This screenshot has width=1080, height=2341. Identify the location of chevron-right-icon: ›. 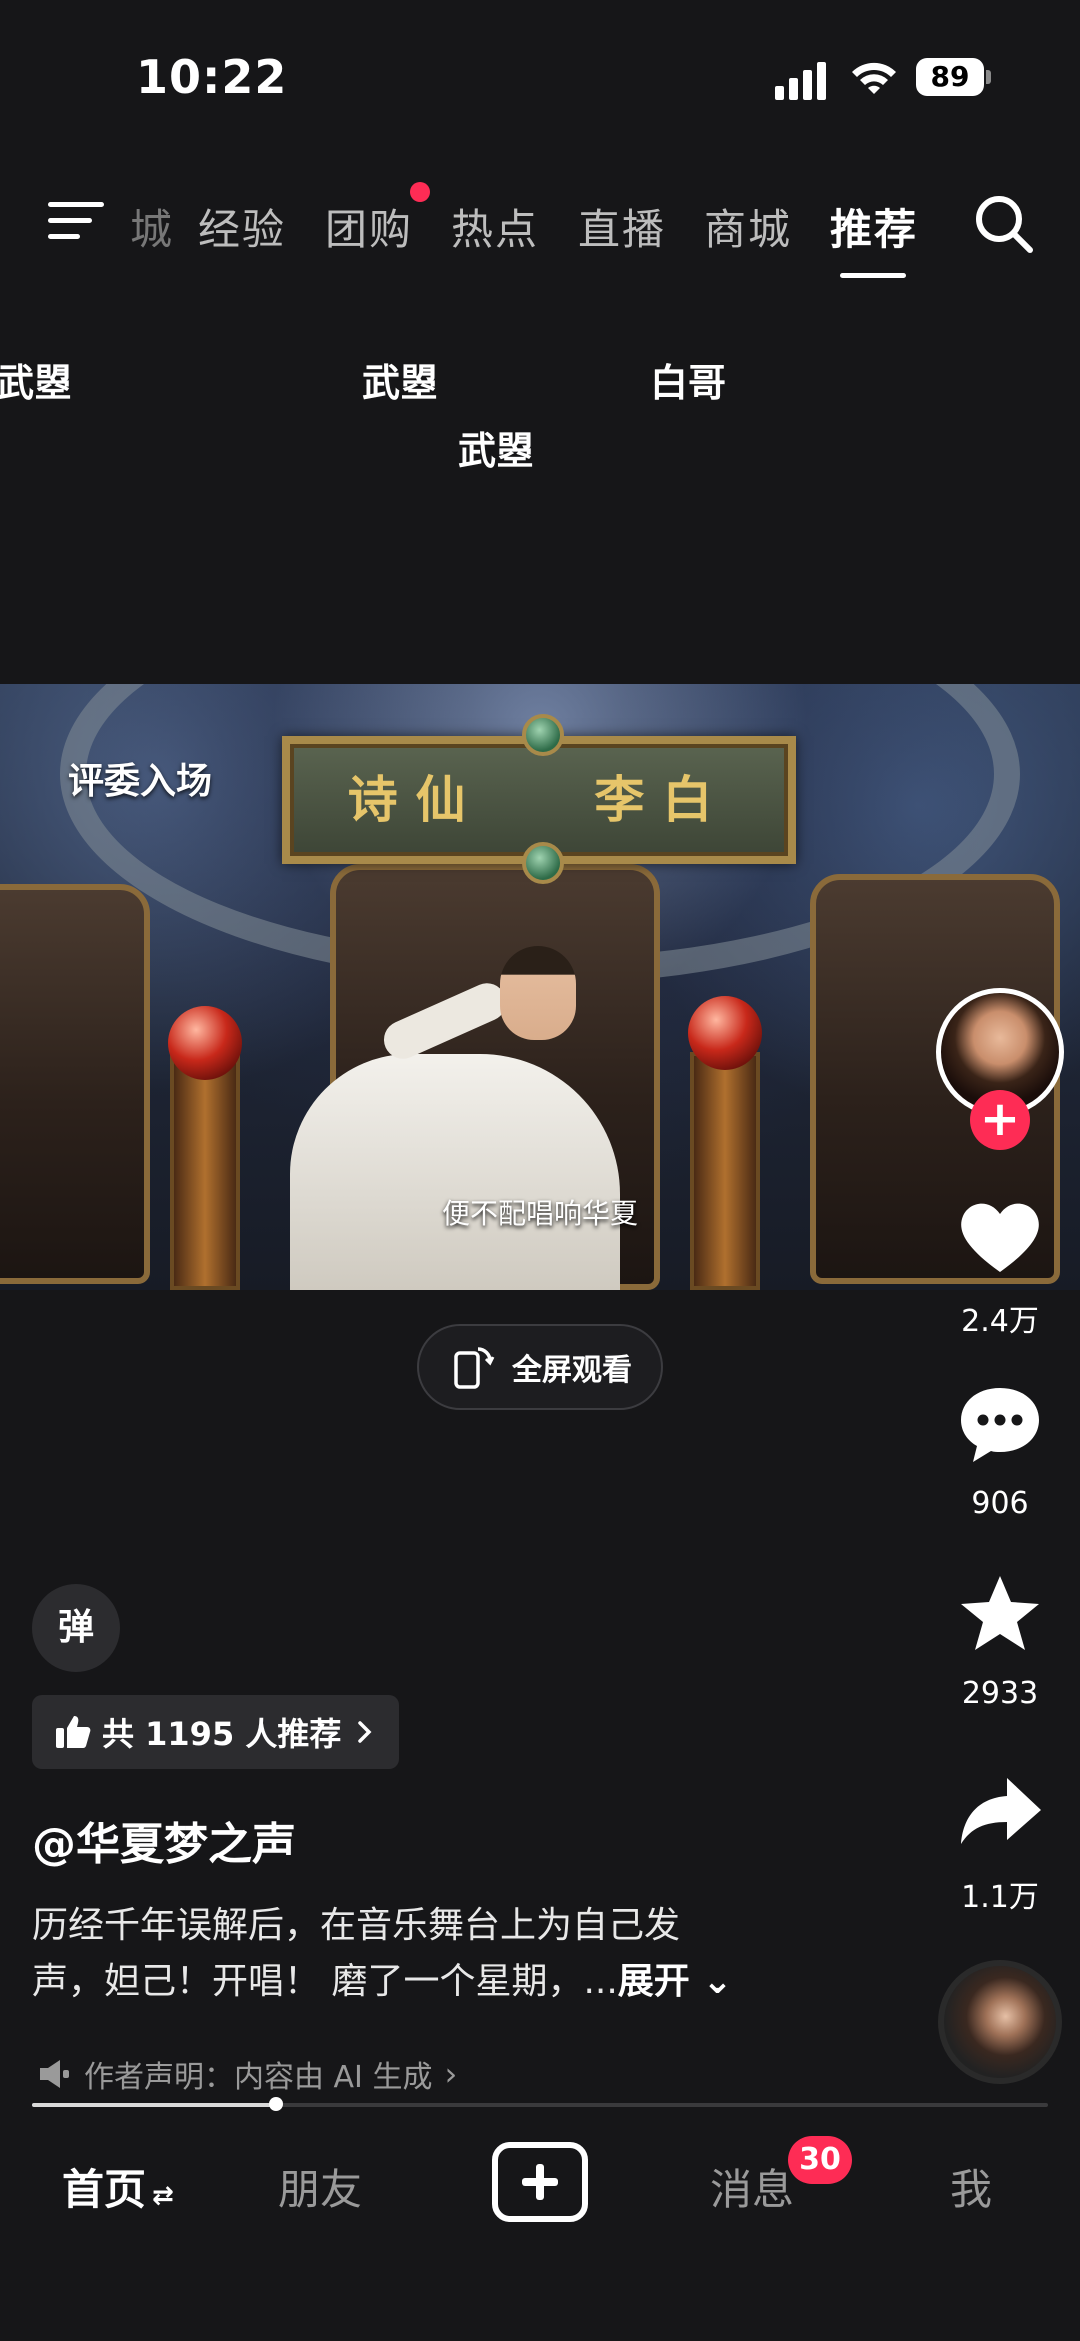
(451, 2074).